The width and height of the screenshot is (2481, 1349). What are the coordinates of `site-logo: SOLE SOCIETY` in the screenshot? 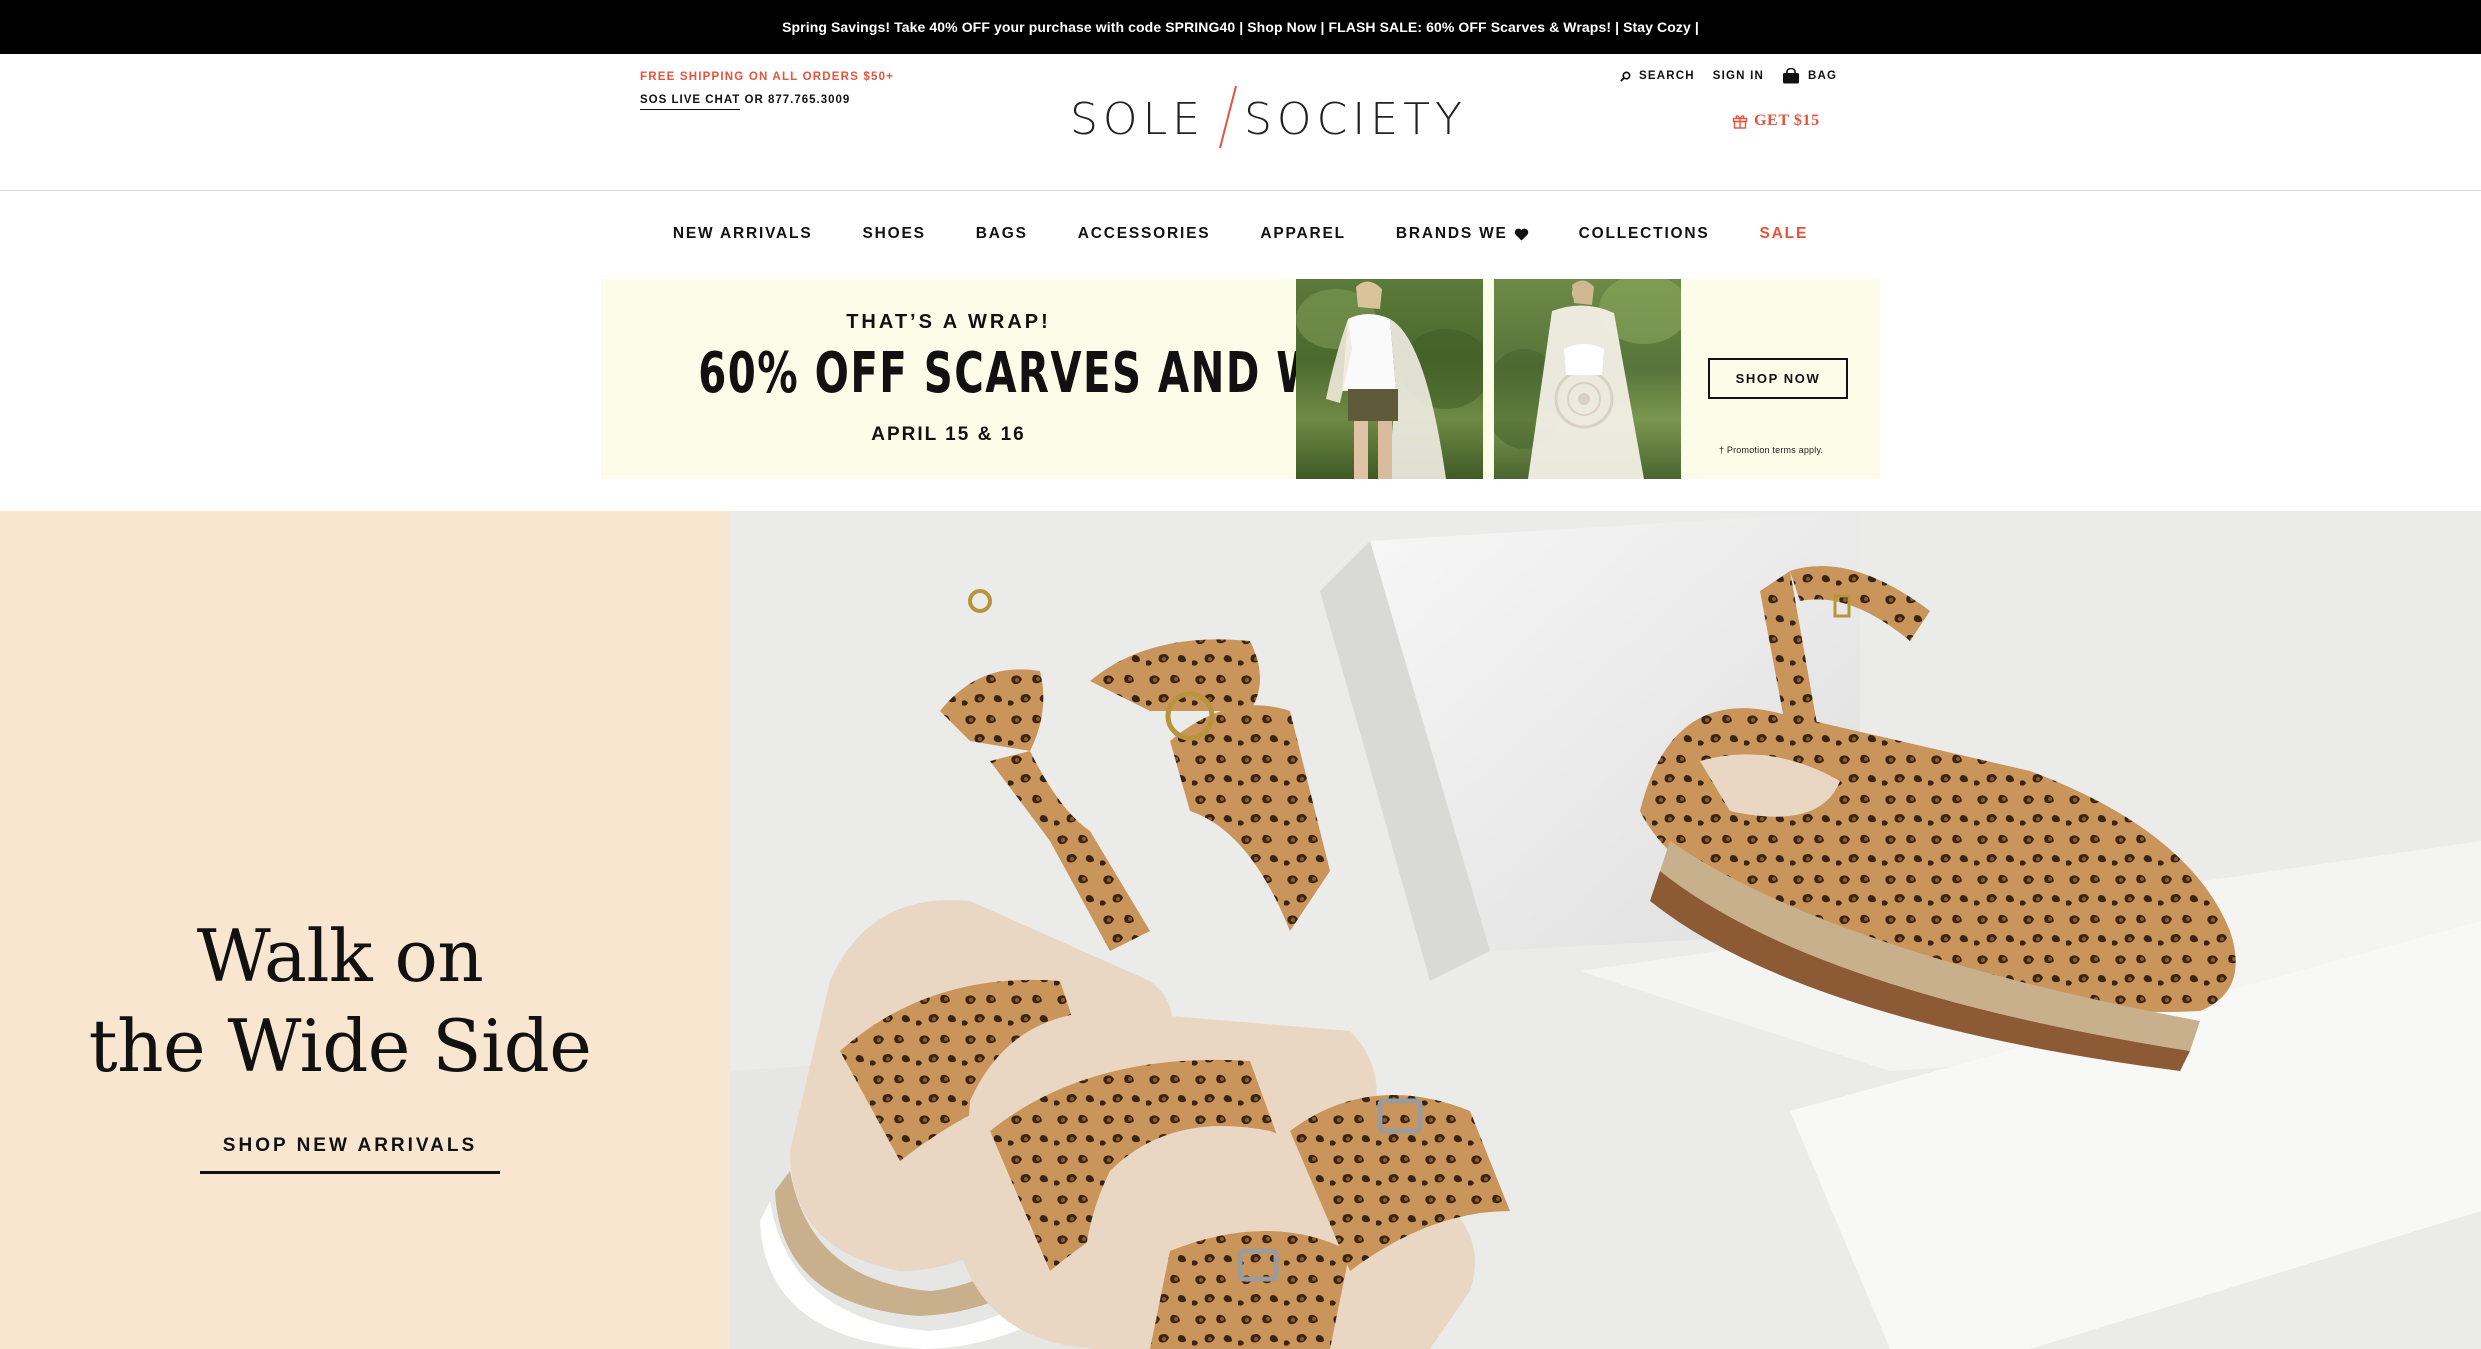 It's located at (1266, 122).